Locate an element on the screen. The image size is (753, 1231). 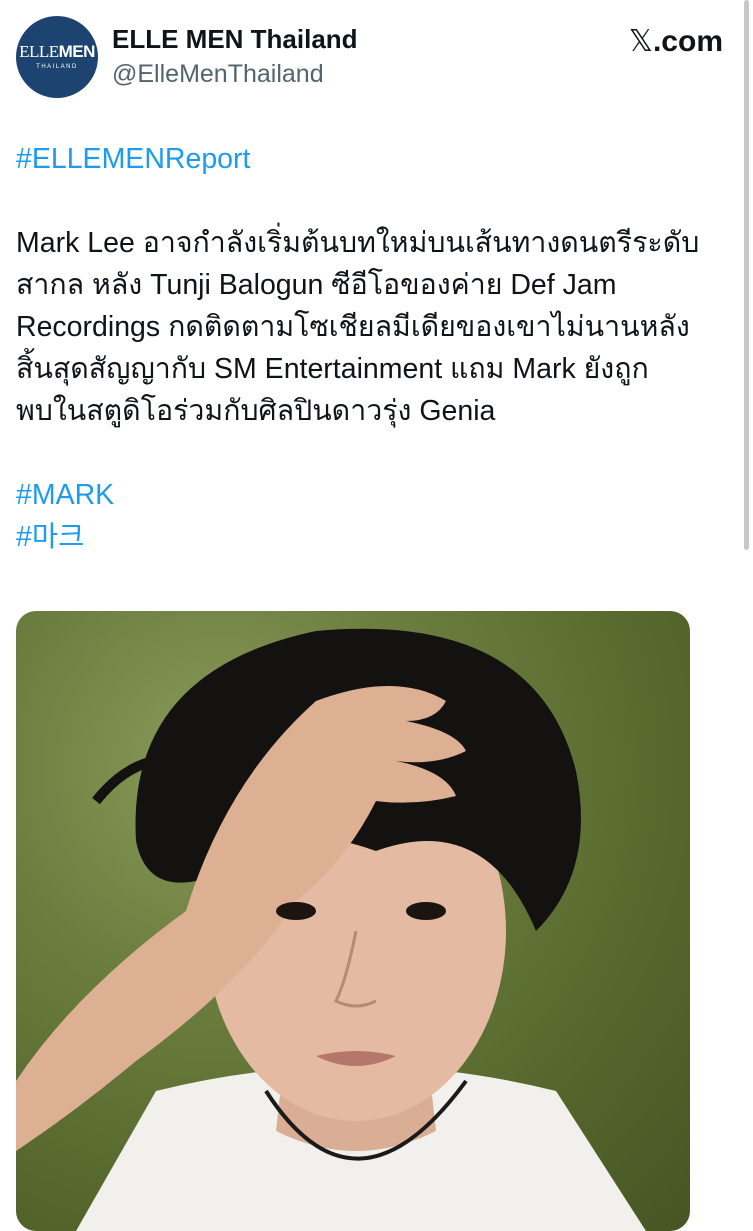
x-com-logo: 𝕏.com is located at coordinates (676, 41).